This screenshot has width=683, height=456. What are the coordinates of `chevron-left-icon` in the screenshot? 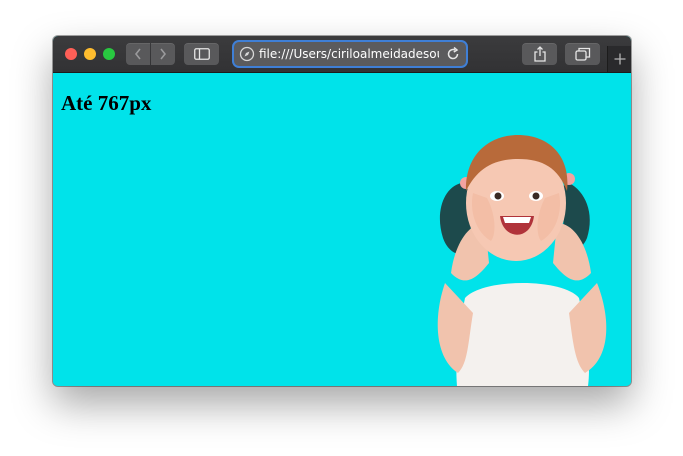 It's located at (137, 54).